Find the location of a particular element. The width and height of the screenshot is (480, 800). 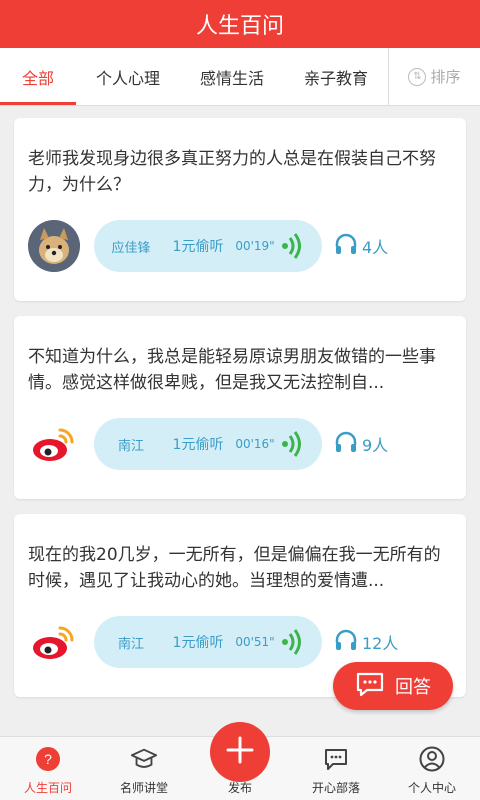

plus-icon is located at coordinates (240, 752).